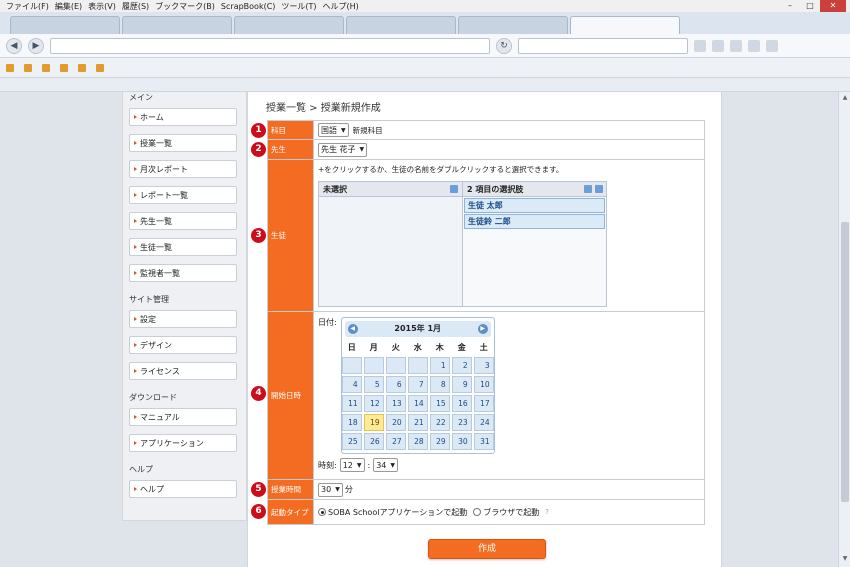 The width and height of the screenshot is (850, 567). I want to click on url-input, so click(270, 45).